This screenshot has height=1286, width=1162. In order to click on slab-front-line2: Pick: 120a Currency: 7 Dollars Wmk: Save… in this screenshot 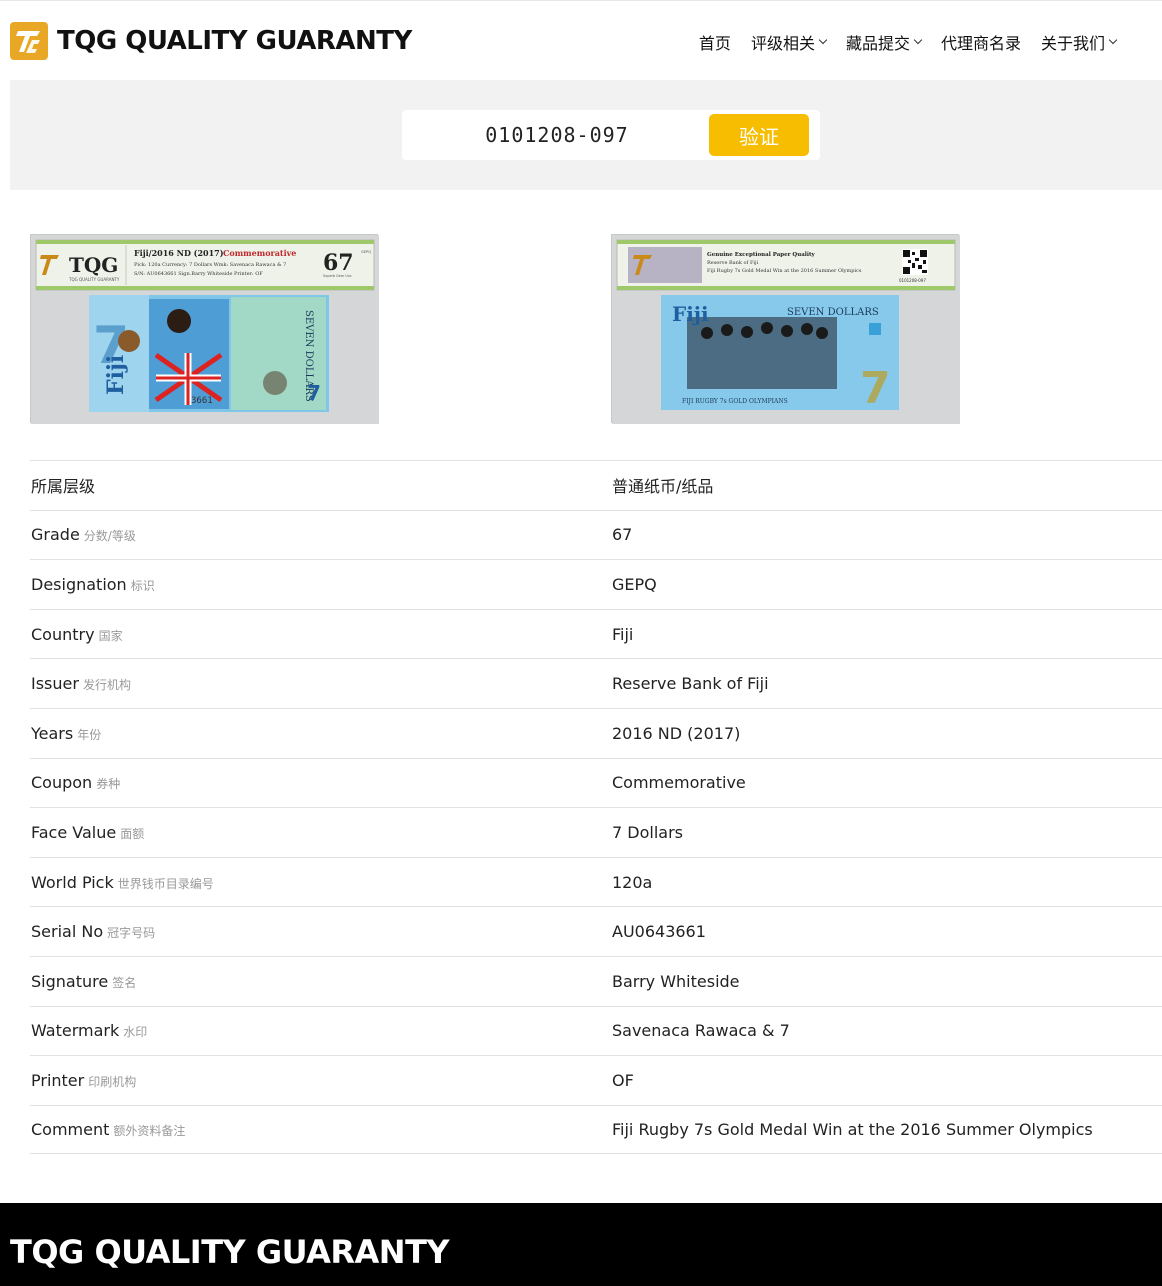, I will do `click(210, 265)`.